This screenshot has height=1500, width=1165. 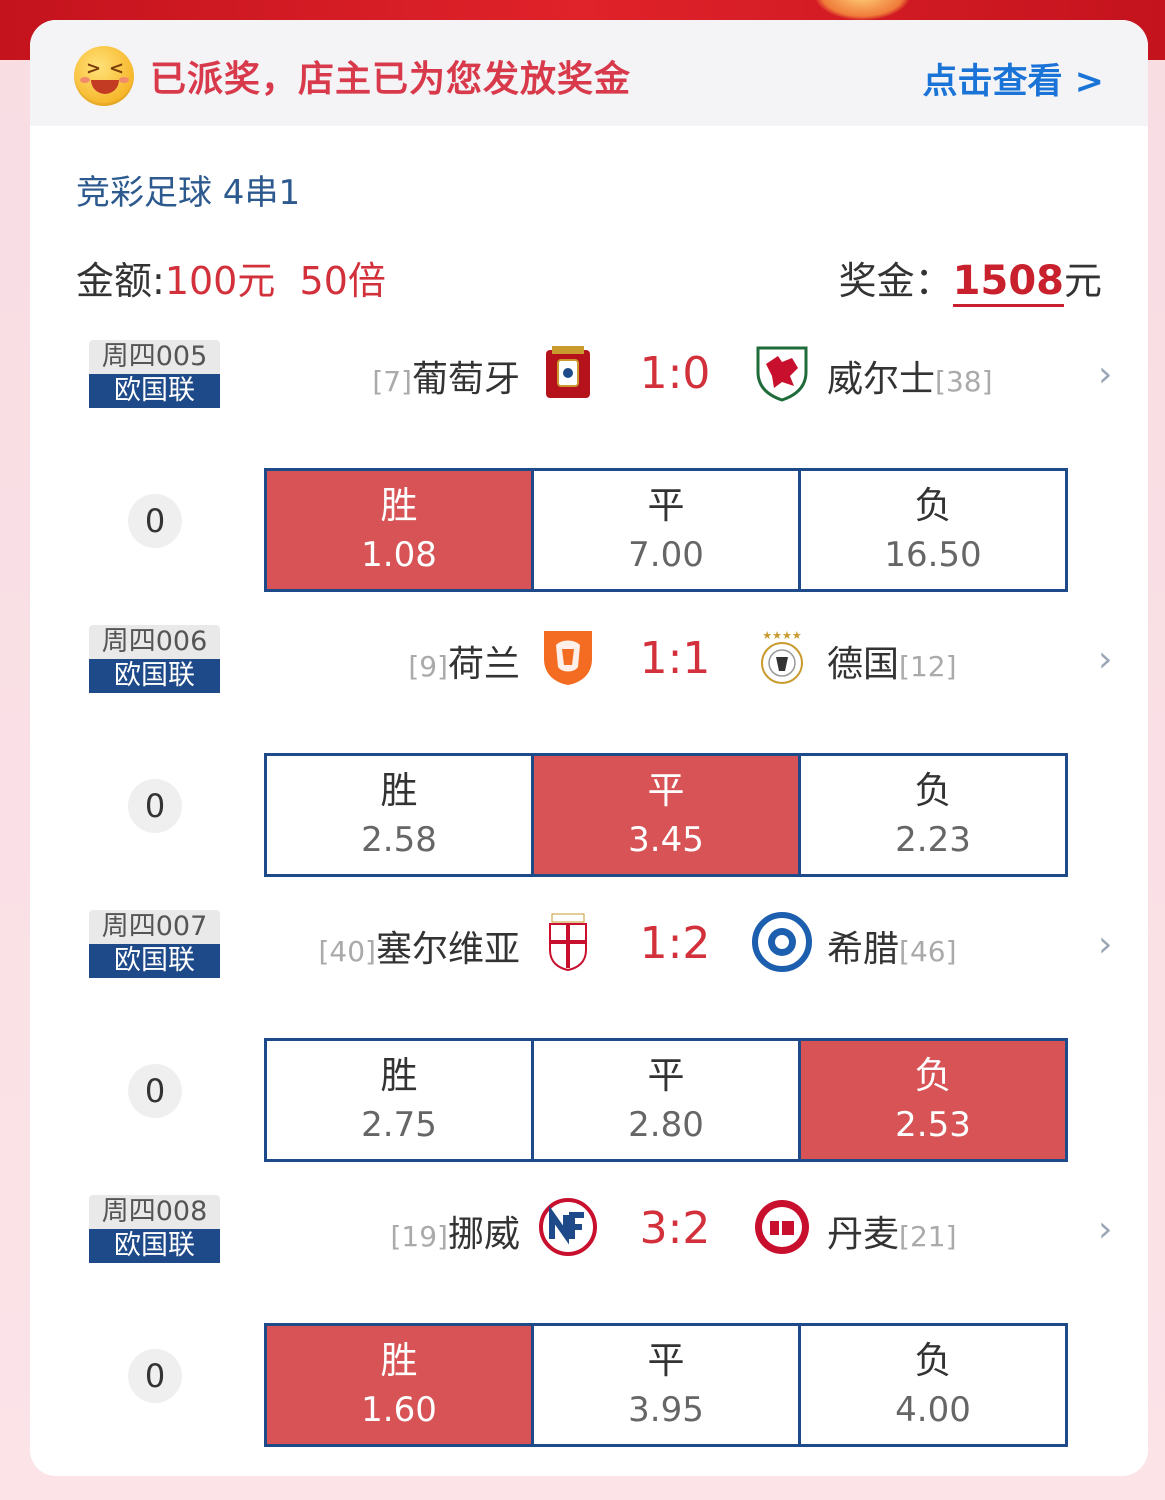 What do you see at coordinates (928, 951) in the screenshot?
I see `away-rank: [46]` at bounding box center [928, 951].